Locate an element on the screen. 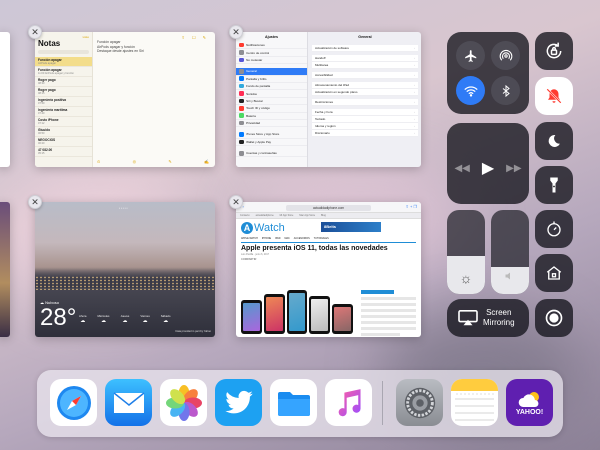 This screenshot has height=450, width=600. favorite-tab: Mac App Store is located at coordinates (307, 215).